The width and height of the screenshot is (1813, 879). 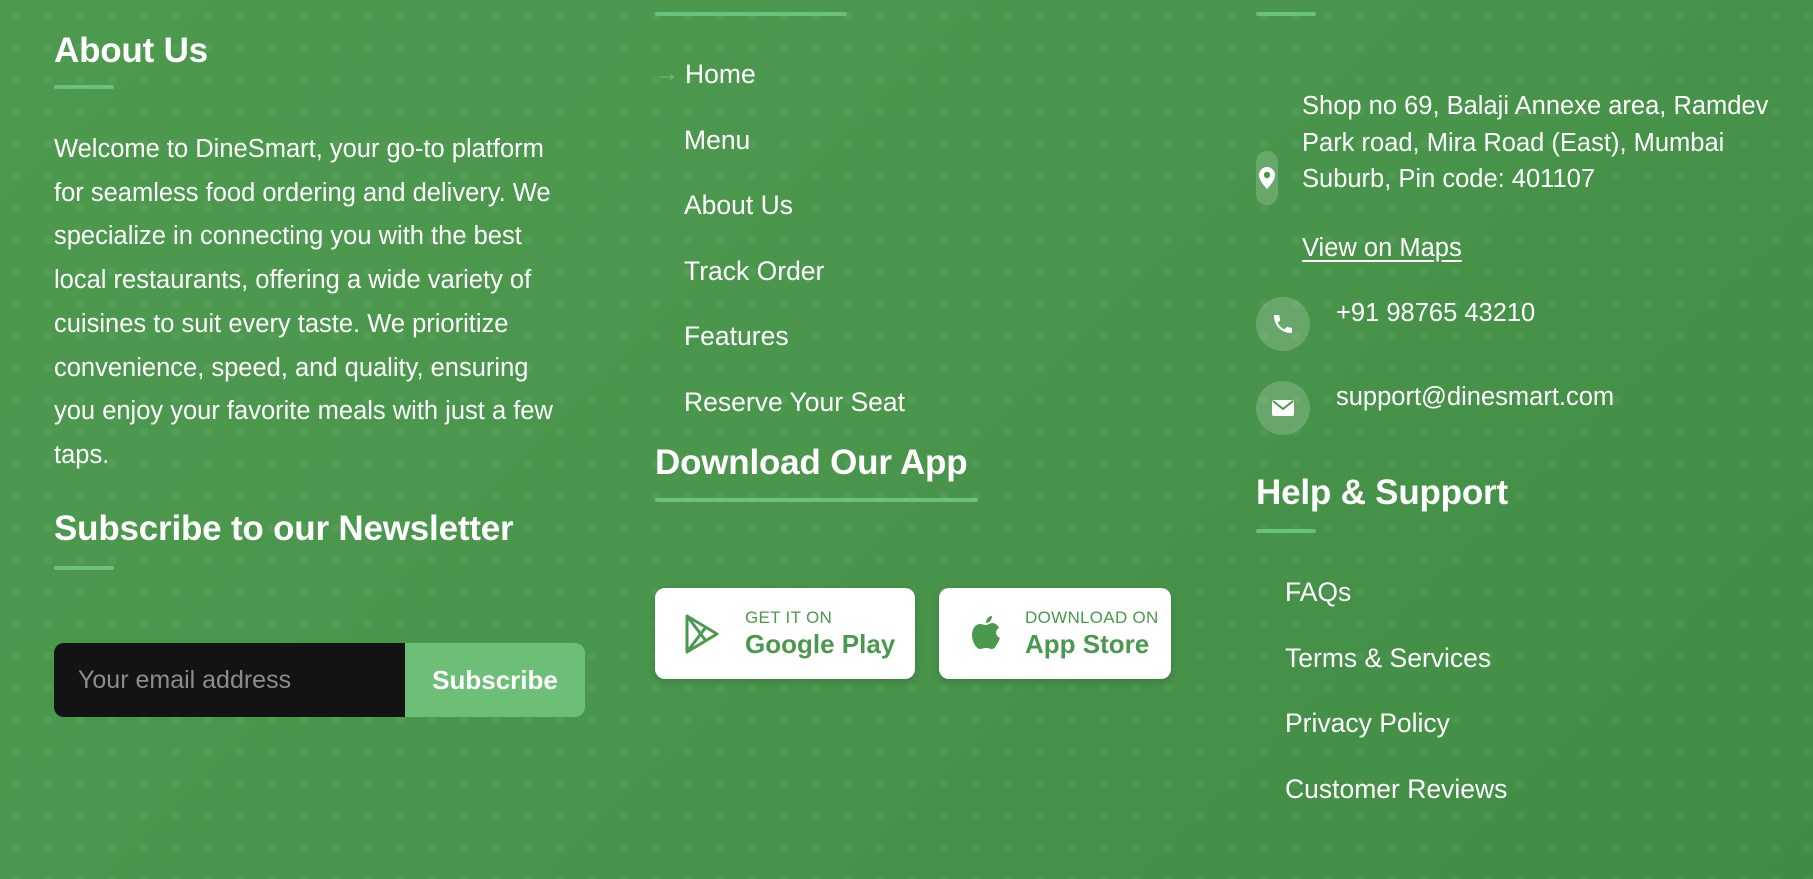 I want to click on arrow-right-icon: →, so click(x=667, y=73).